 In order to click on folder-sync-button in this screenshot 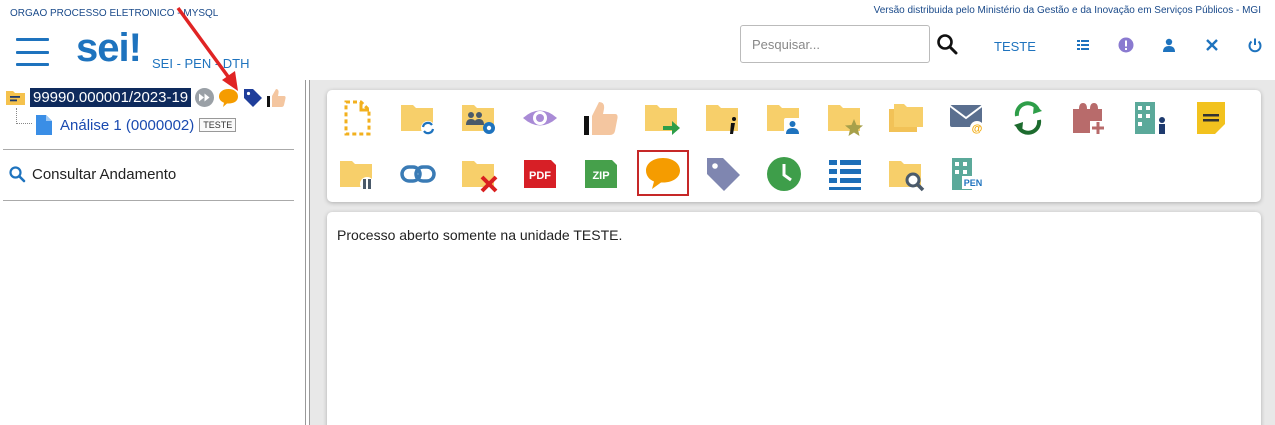, I will do `click(418, 118)`.